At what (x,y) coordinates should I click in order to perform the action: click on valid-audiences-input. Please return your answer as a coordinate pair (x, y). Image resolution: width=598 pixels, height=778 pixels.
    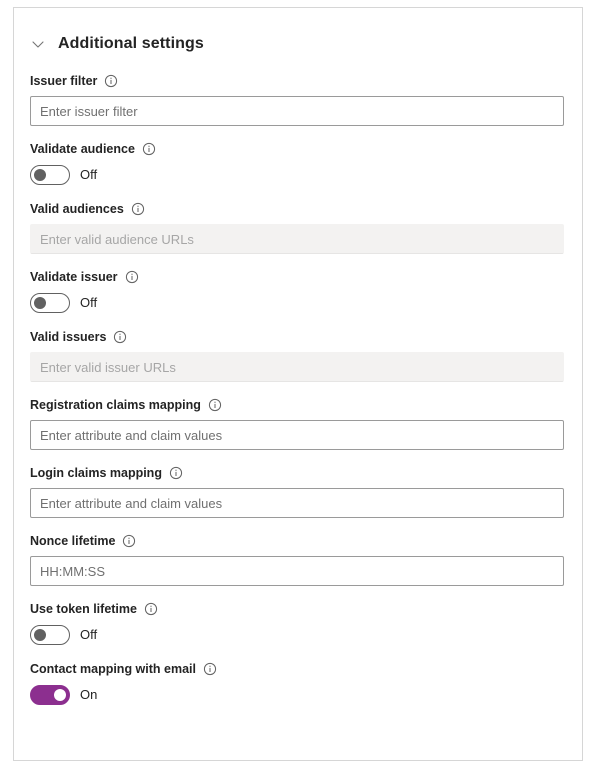
    Looking at the image, I should click on (297, 239).